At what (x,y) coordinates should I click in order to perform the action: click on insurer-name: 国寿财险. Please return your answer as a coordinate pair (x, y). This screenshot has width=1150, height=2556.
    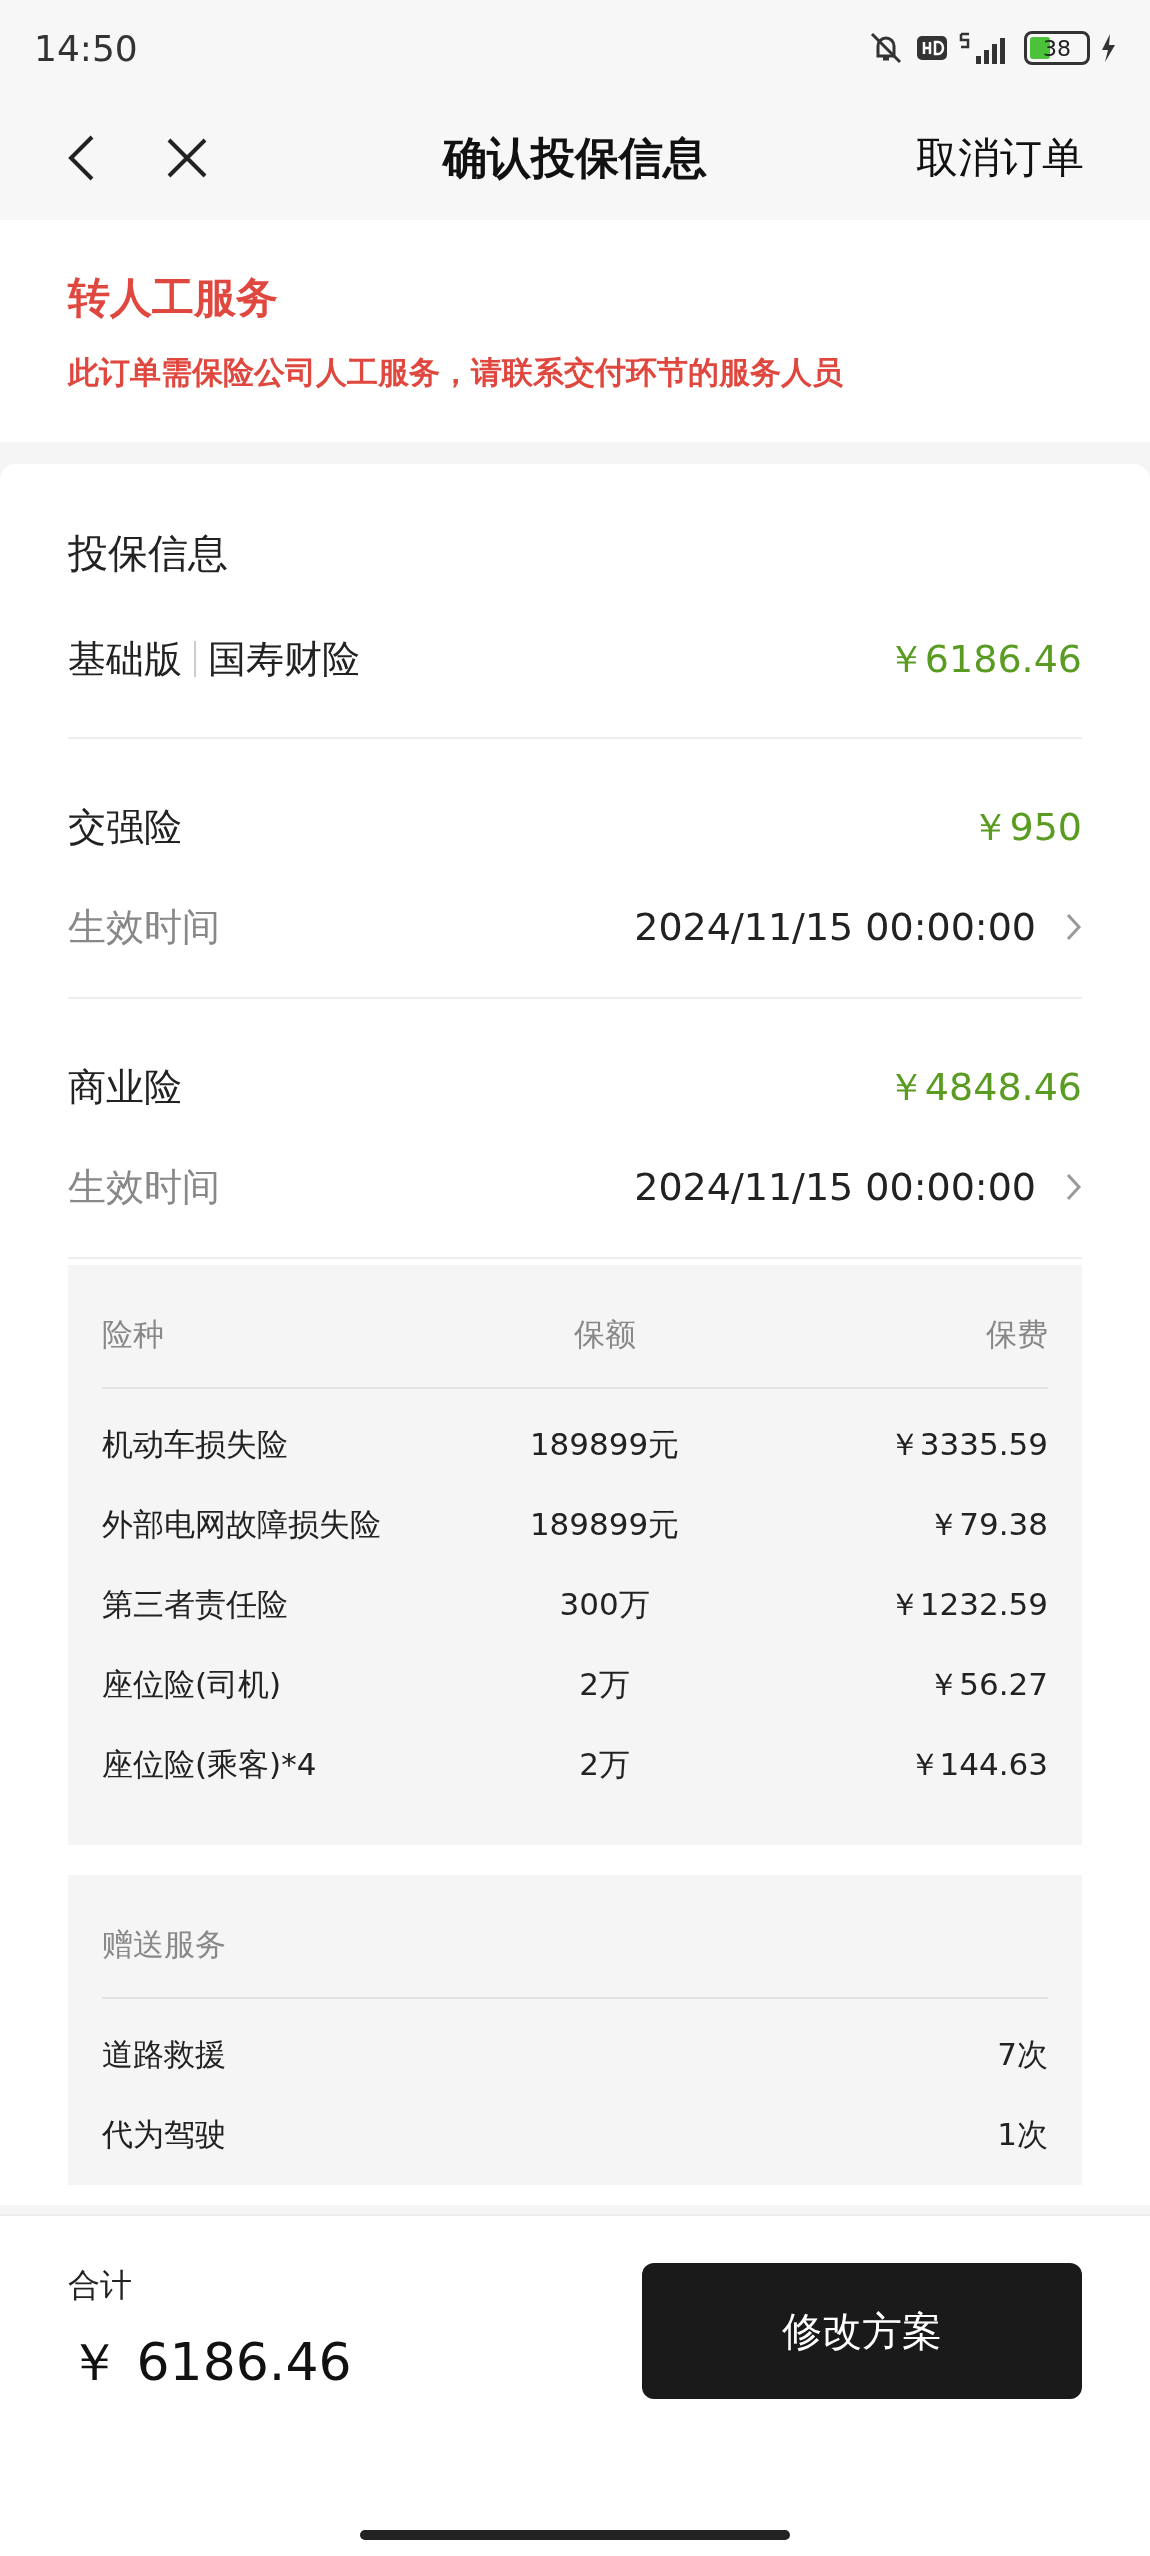
    Looking at the image, I should click on (284, 659).